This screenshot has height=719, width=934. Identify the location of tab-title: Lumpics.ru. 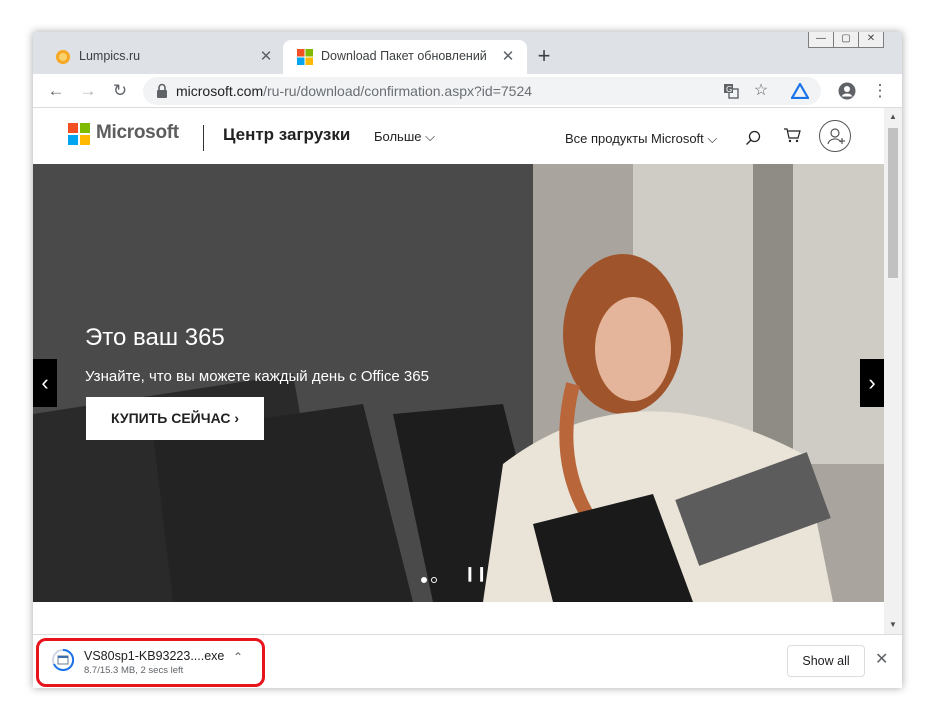
(110, 56).